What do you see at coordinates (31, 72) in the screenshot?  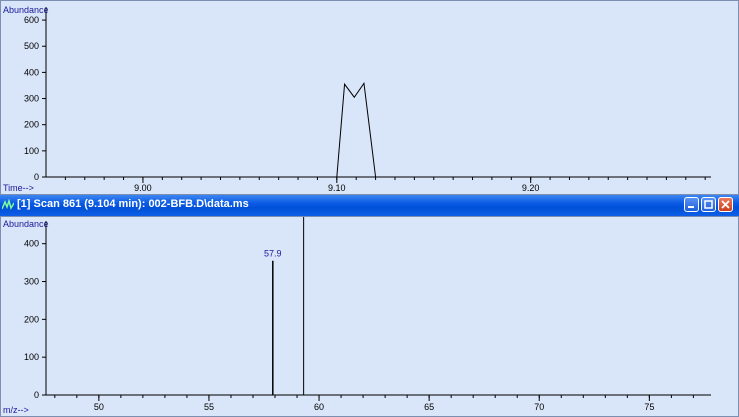 I see `tic-y-tick-label: 400` at bounding box center [31, 72].